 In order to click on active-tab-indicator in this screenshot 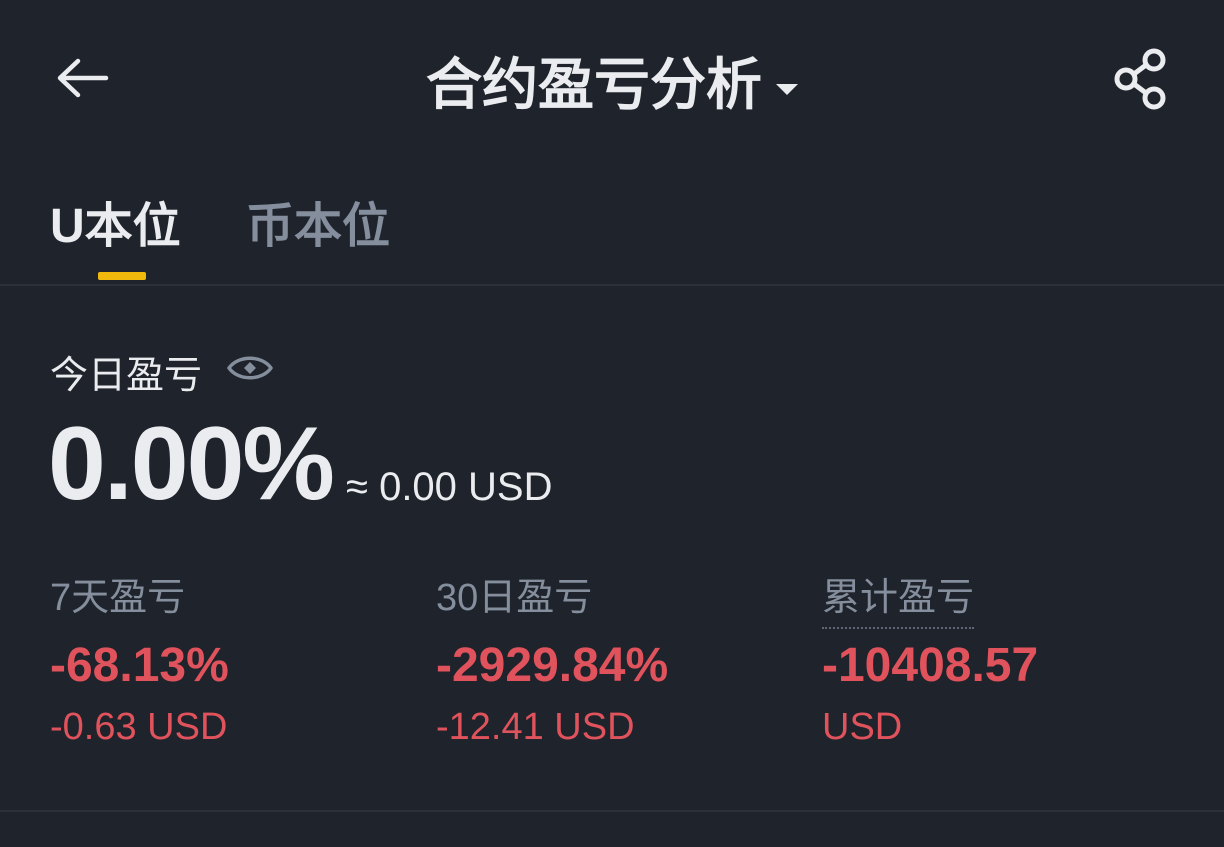, I will do `click(122, 276)`.